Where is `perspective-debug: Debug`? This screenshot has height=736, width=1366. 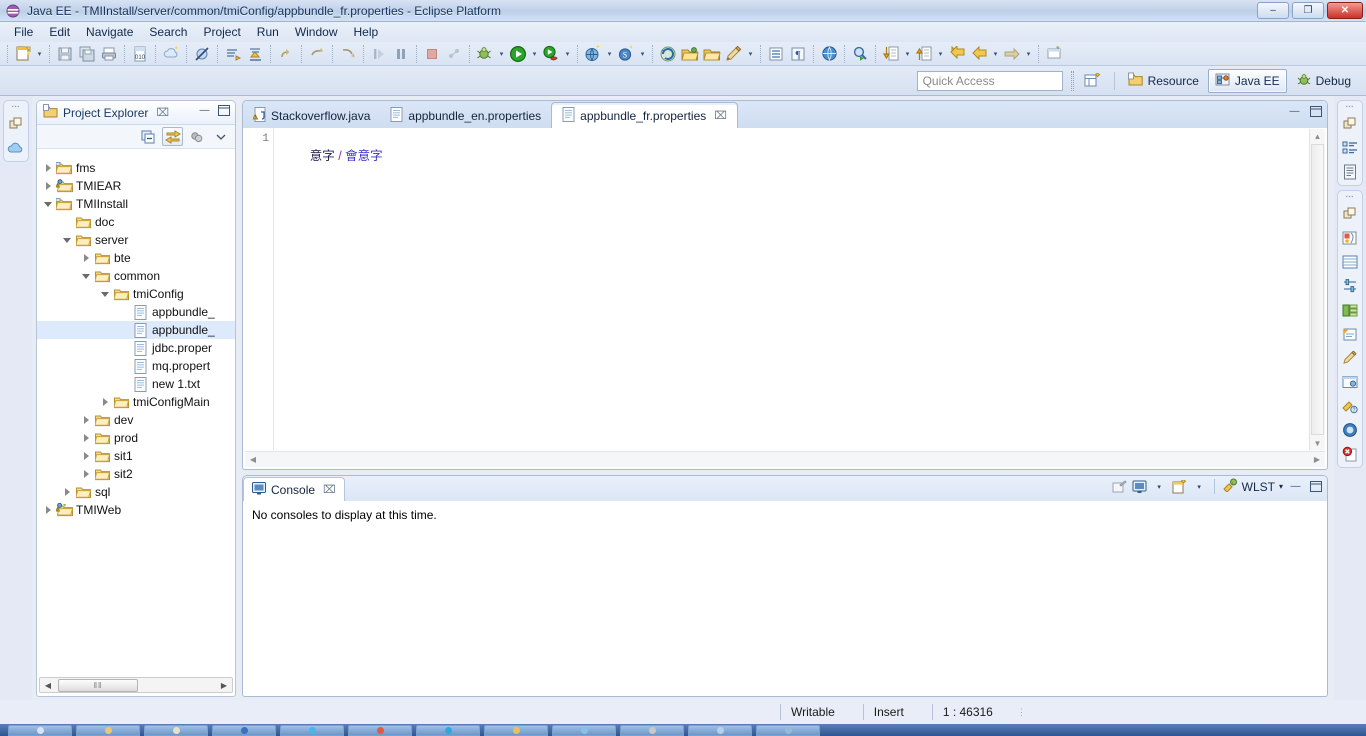
perspective-debug: Debug is located at coordinates (1323, 81).